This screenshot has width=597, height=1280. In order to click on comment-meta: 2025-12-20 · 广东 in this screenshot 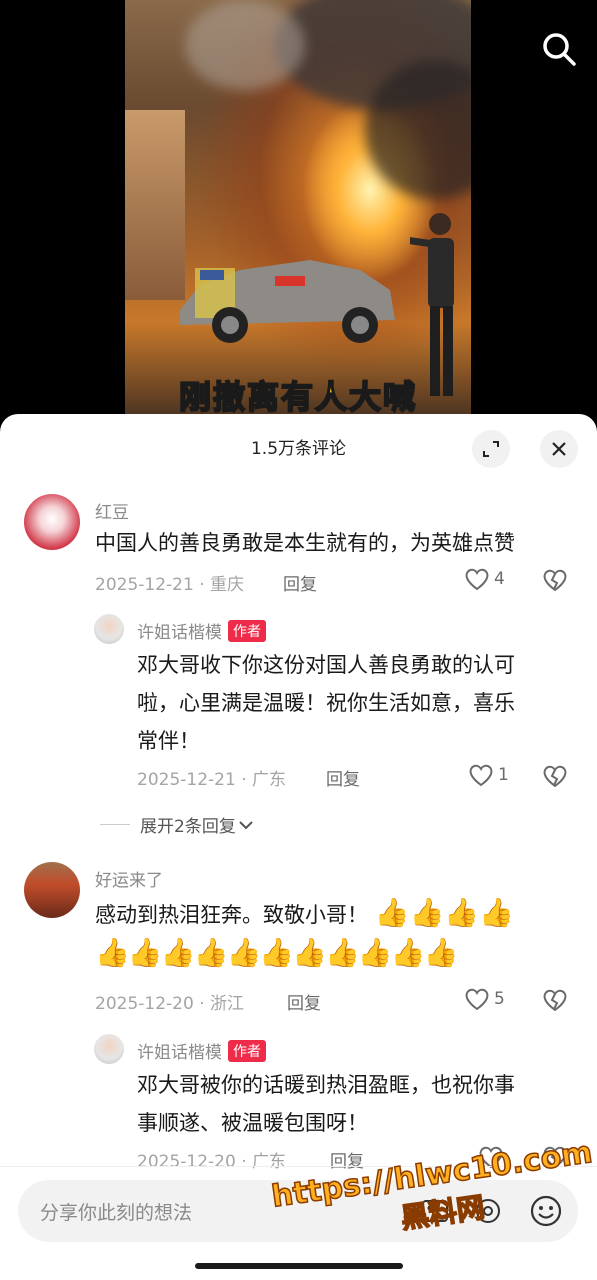, I will do `click(212, 1162)`.